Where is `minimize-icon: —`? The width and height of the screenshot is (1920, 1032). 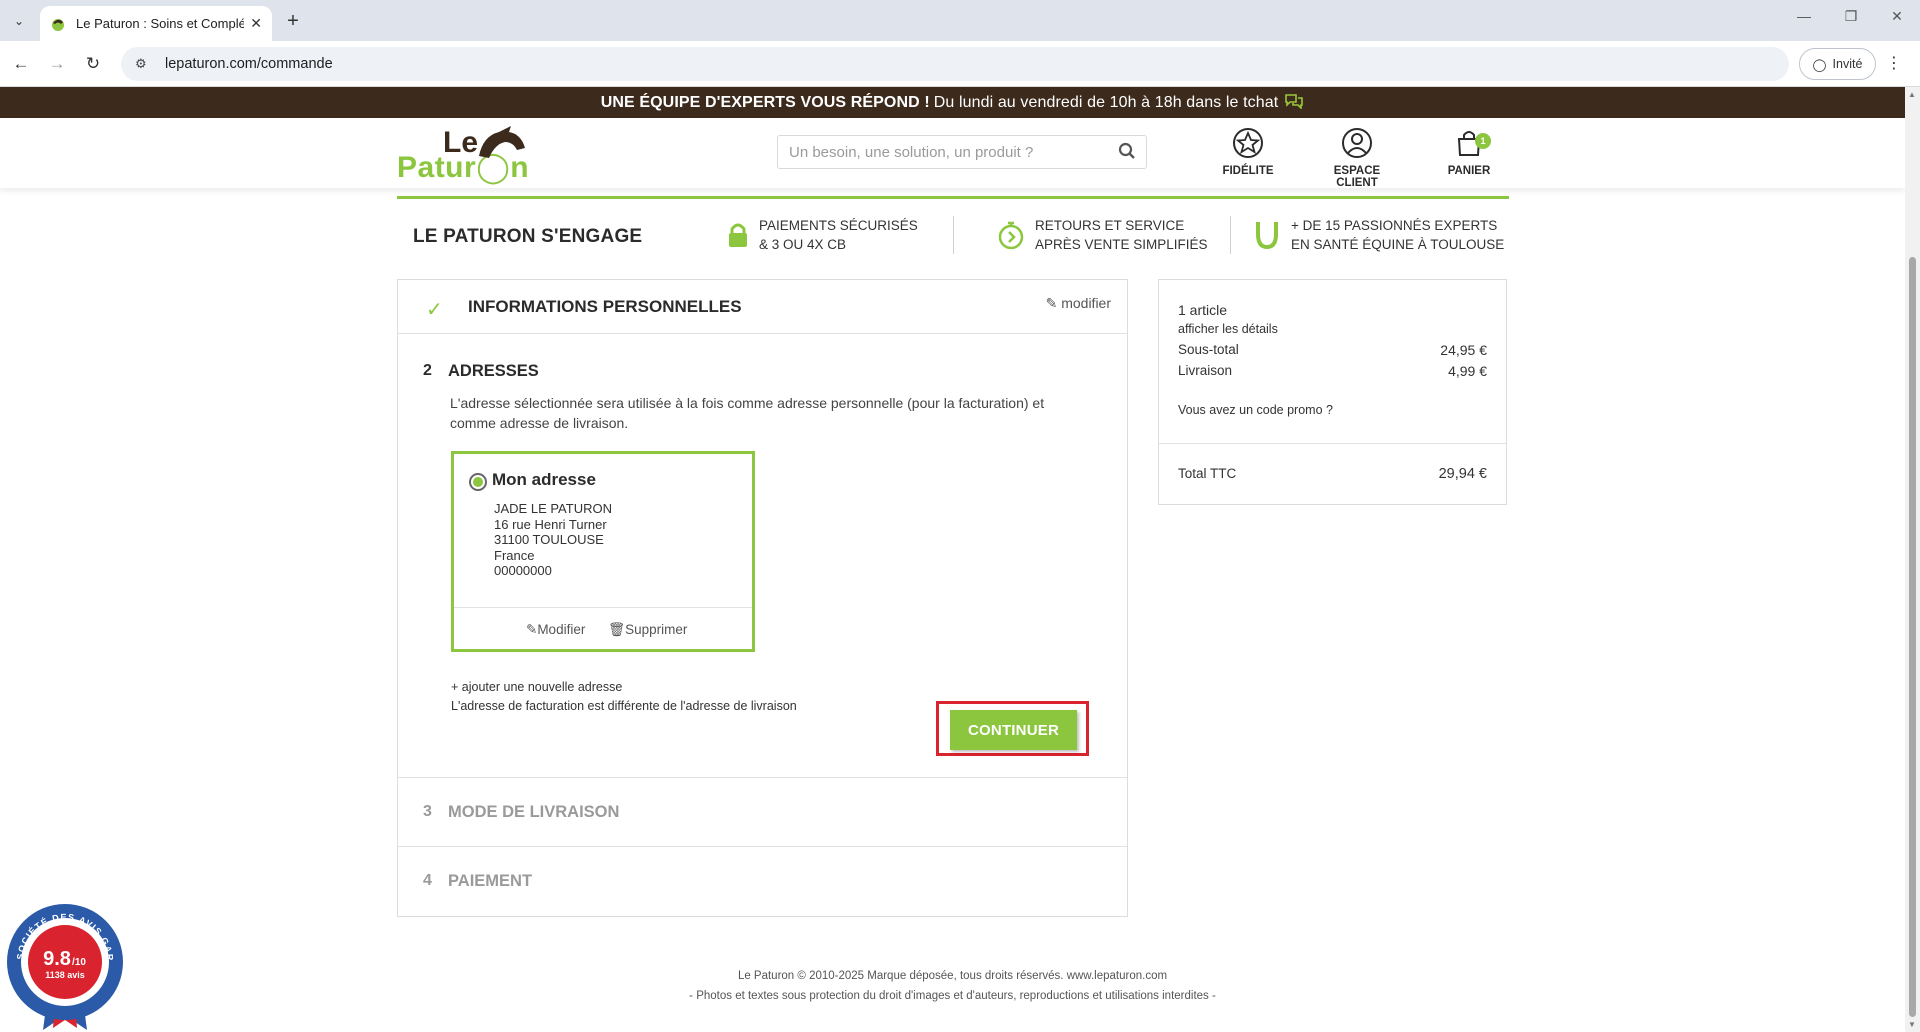
minimize-icon: — is located at coordinates (1804, 16).